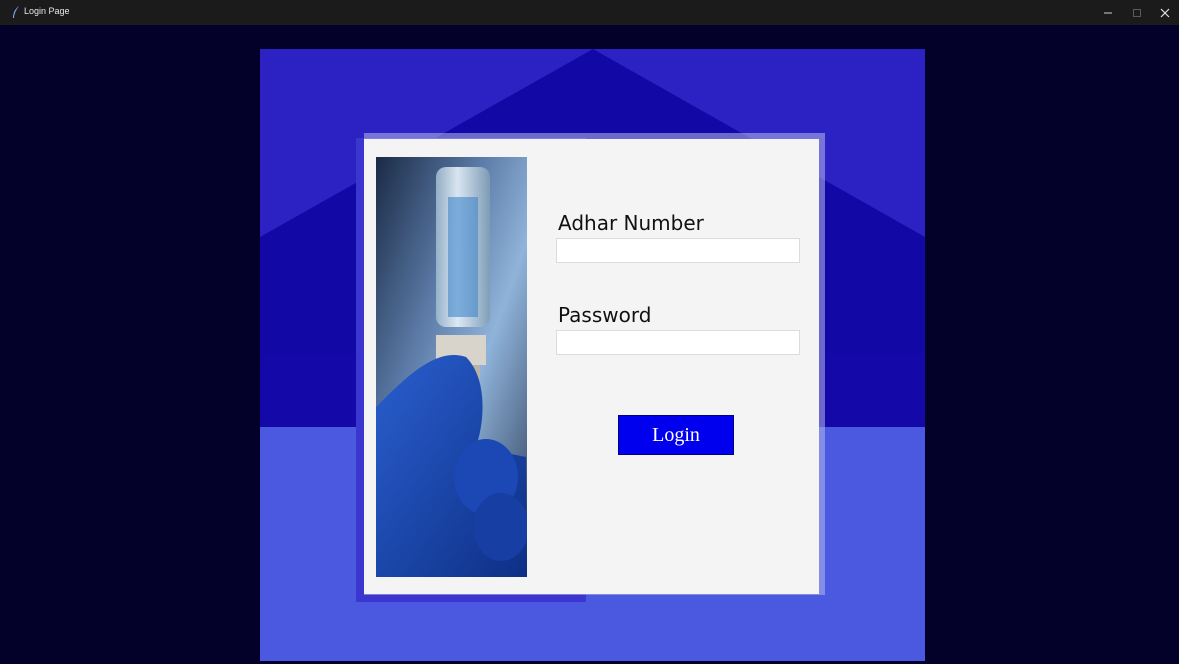  What do you see at coordinates (631, 223) in the screenshot?
I see `adhar-number-label: Adhar Number` at bounding box center [631, 223].